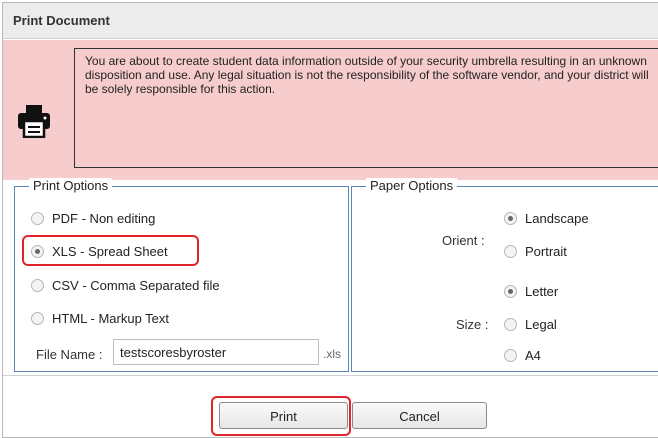 This screenshot has height=438, width=658. I want to click on size-label: Size :, so click(472, 324).